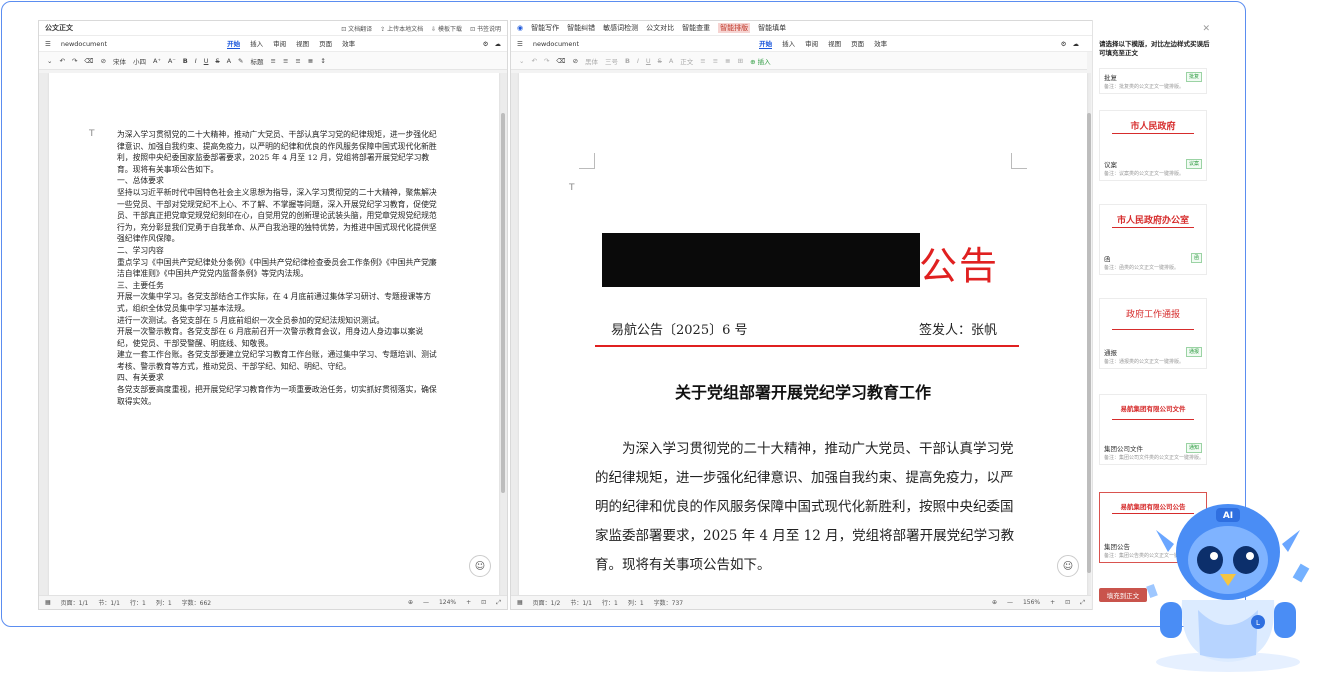  What do you see at coordinates (1153, 419) in the screenshot?
I see `template-thumbnail: 易航集团有限公司文件` at bounding box center [1153, 419].